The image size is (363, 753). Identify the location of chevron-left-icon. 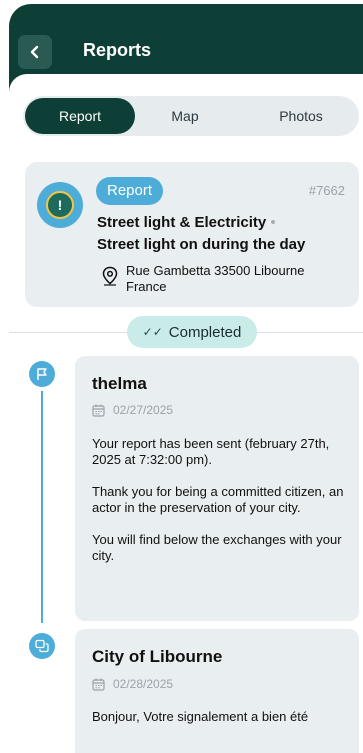
(34, 52).